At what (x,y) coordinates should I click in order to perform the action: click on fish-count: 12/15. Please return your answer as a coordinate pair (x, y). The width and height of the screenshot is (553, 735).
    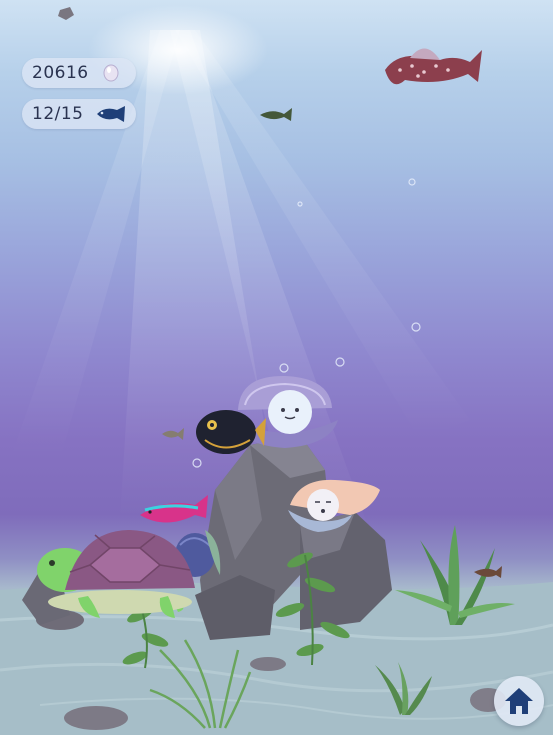
    Looking at the image, I should click on (58, 114).